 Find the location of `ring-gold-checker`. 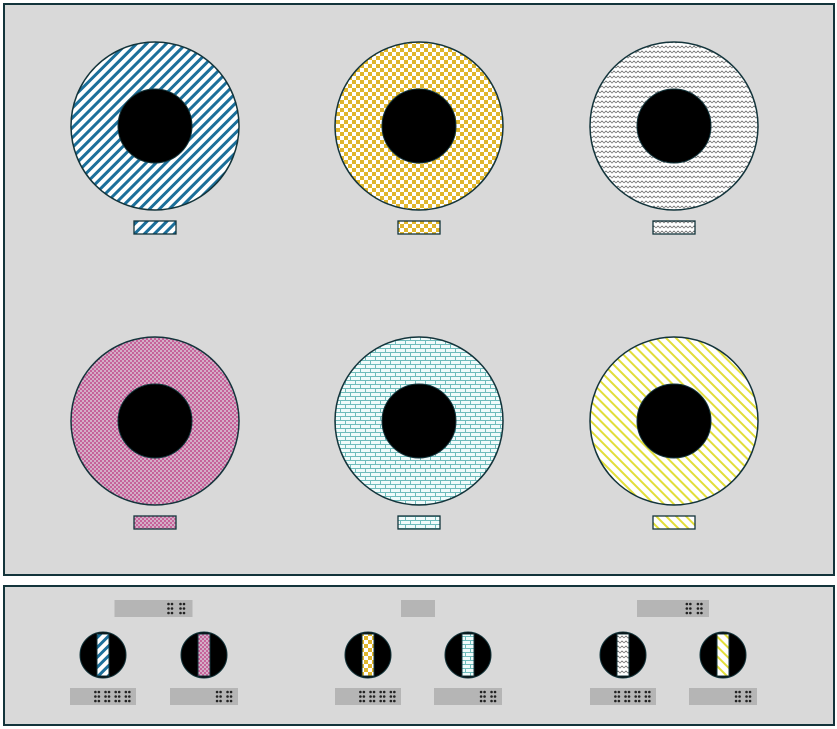

ring-gold-checker is located at coordinates (419, 138).